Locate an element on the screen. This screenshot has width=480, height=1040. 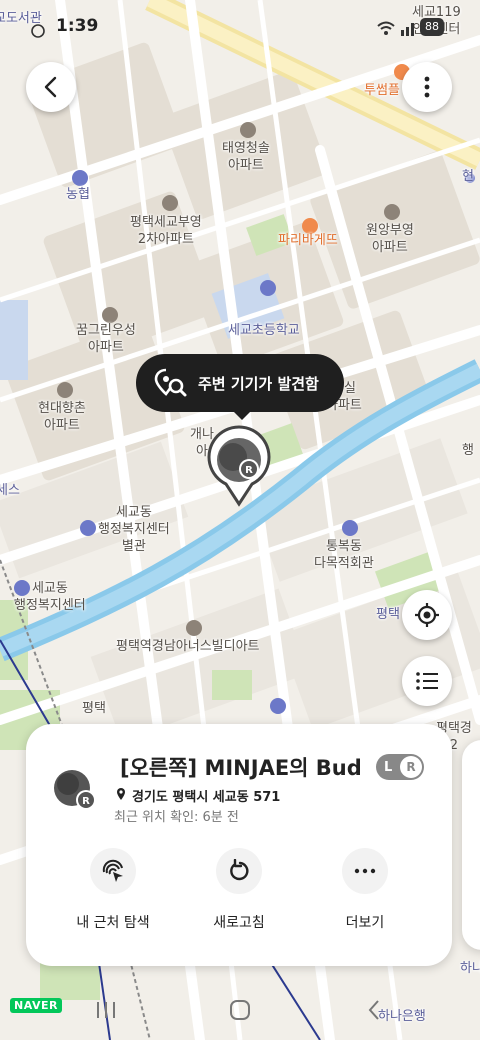
badge-right: R is located at coordinates (411, 767).